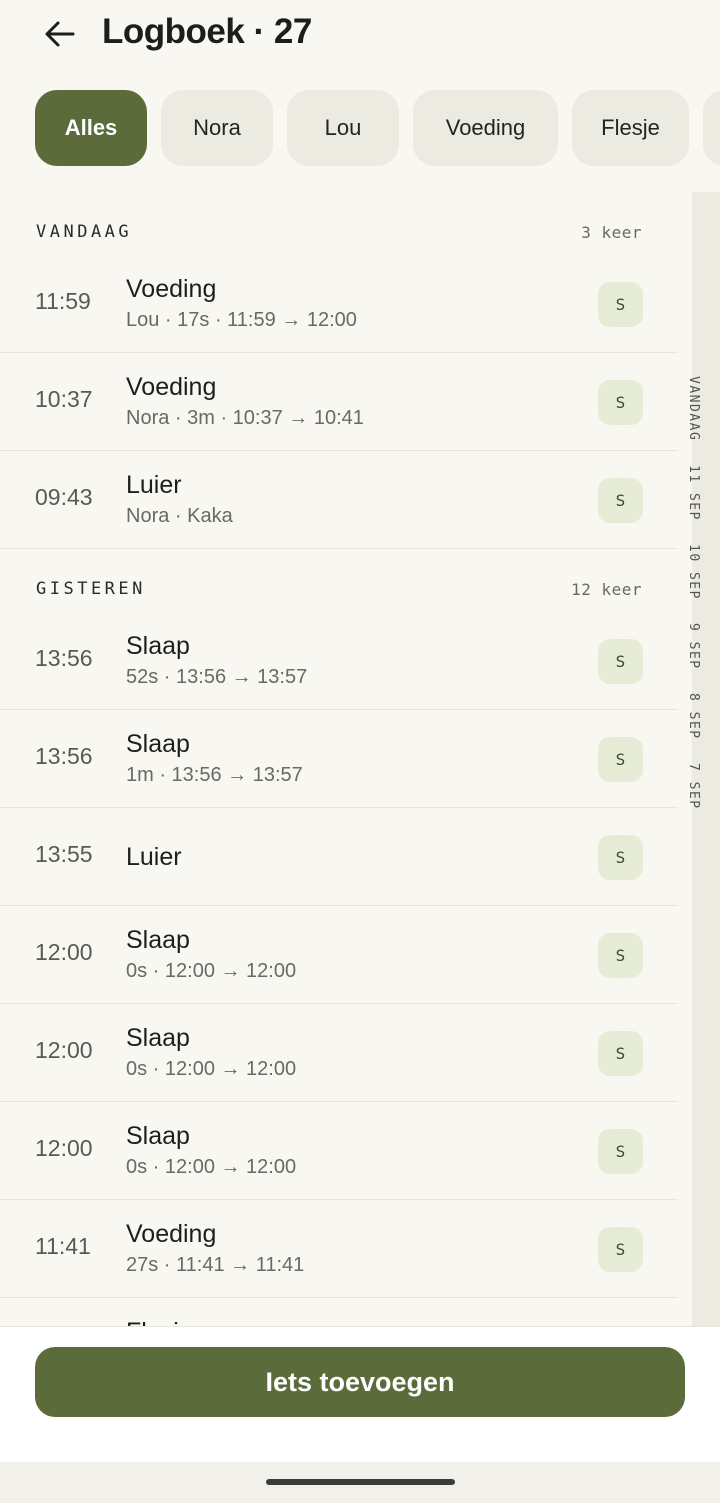  What do you see at coordinates (339, 661) in the screenshot?
I see `log-row: 13:56 Slaap 52s · 13:56 → 13:57 S` at bounding box center [339, 661].